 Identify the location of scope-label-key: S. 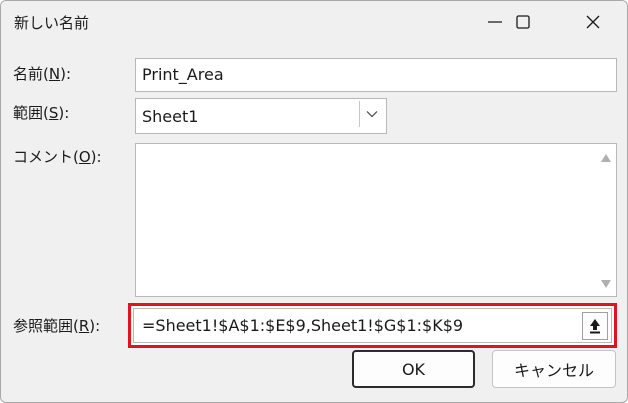
(53, 113).